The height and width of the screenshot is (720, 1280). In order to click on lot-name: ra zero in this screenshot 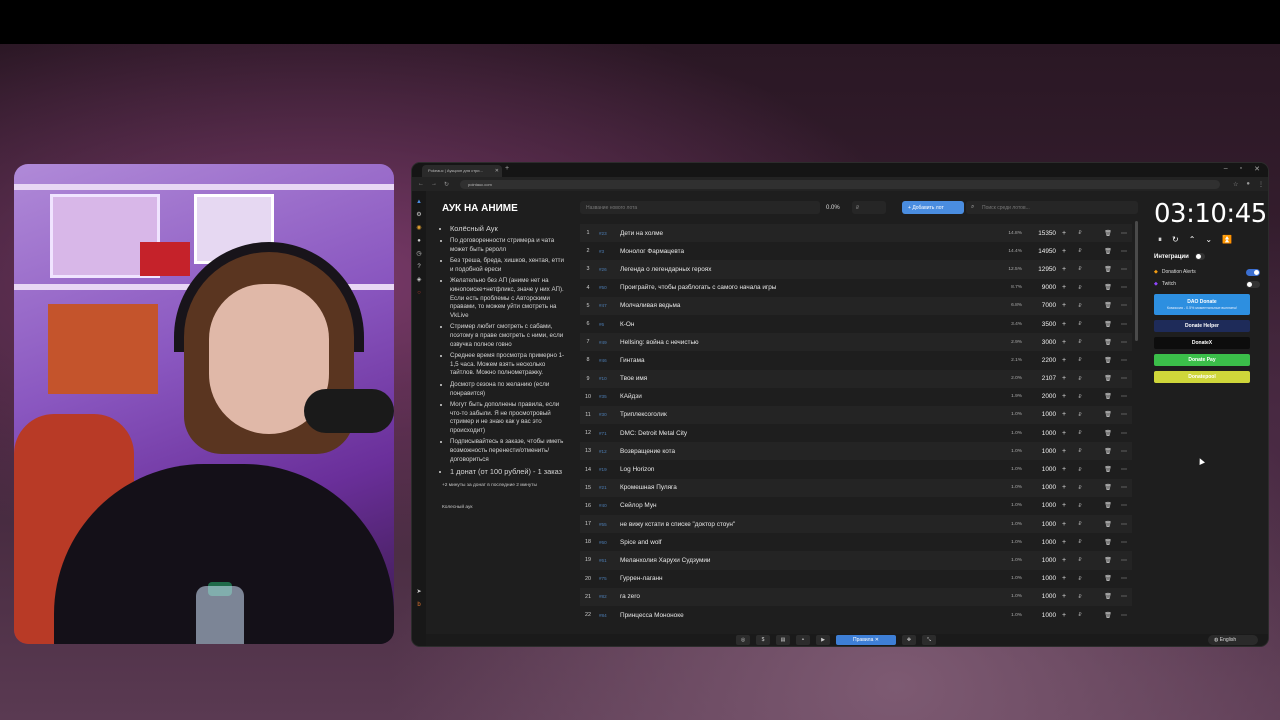, I will do `click(804, 596)`.